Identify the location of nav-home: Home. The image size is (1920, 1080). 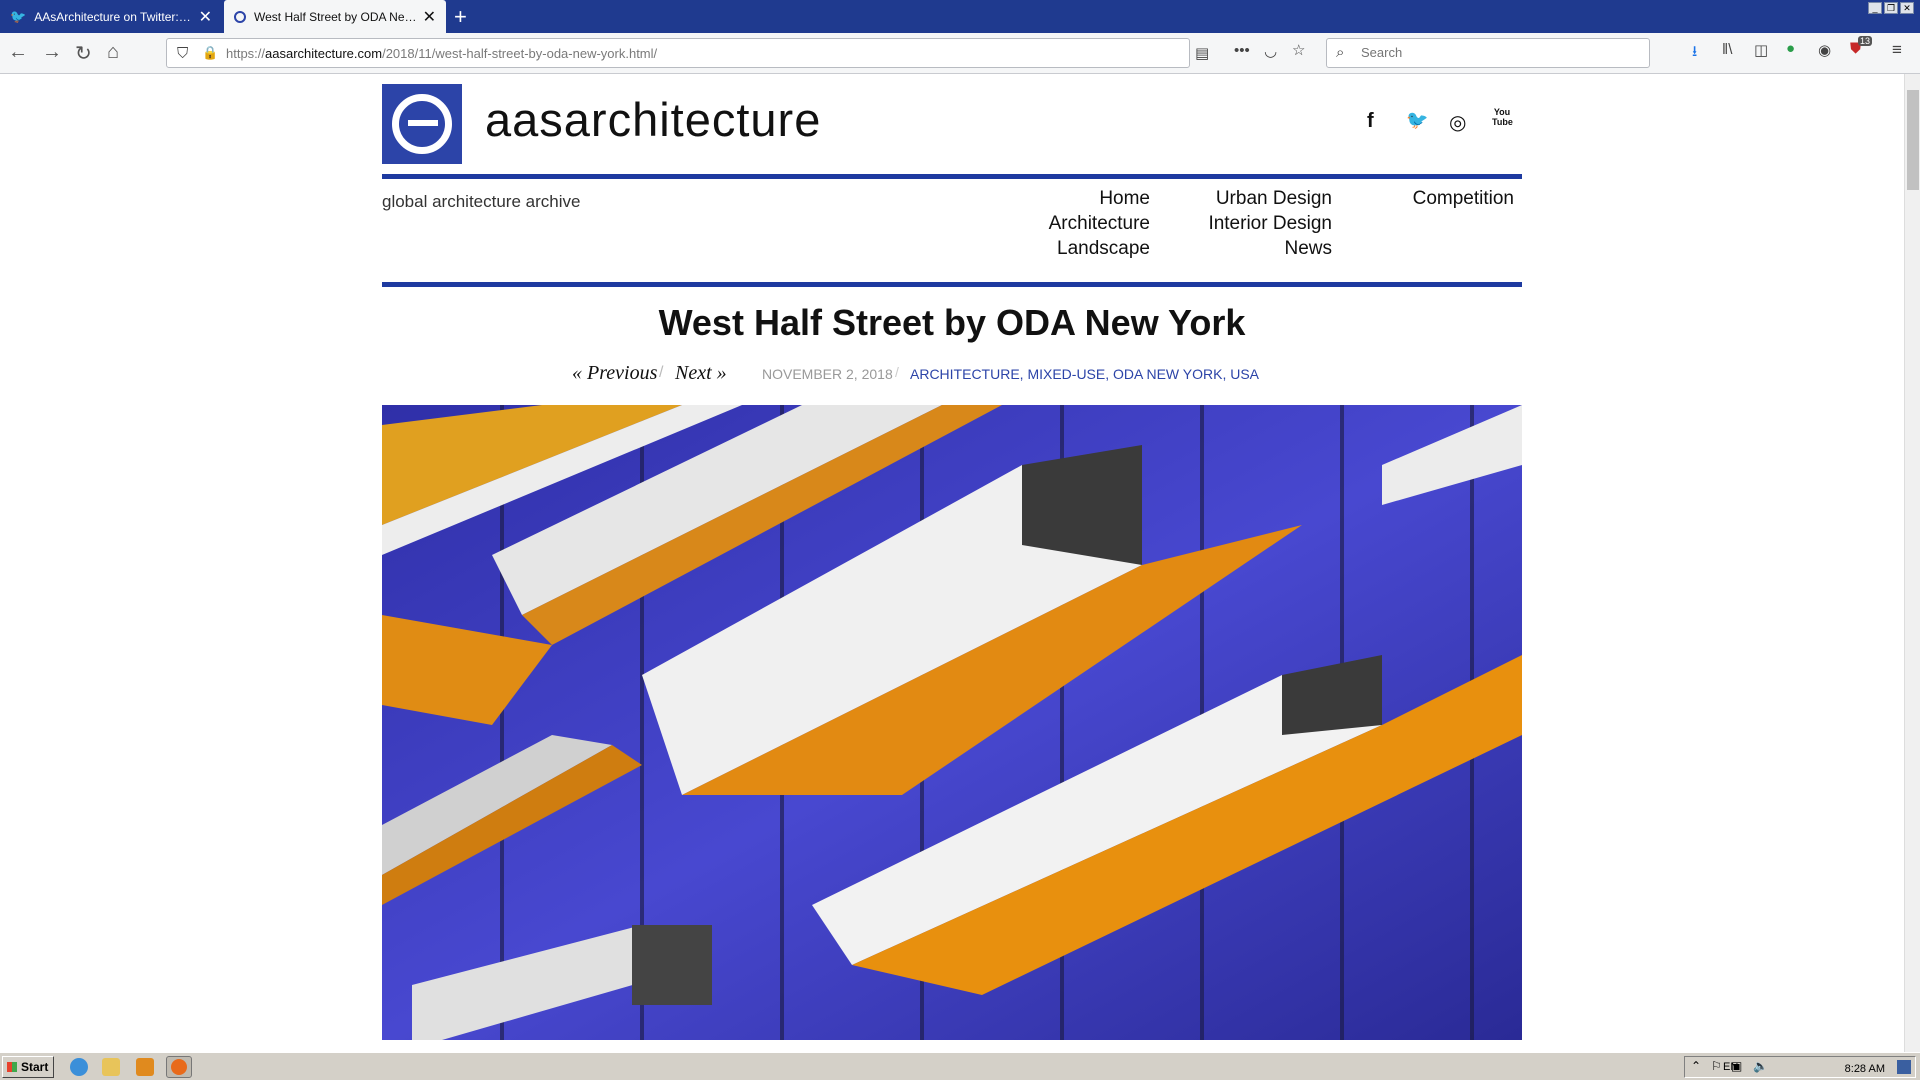
(1075, 199).